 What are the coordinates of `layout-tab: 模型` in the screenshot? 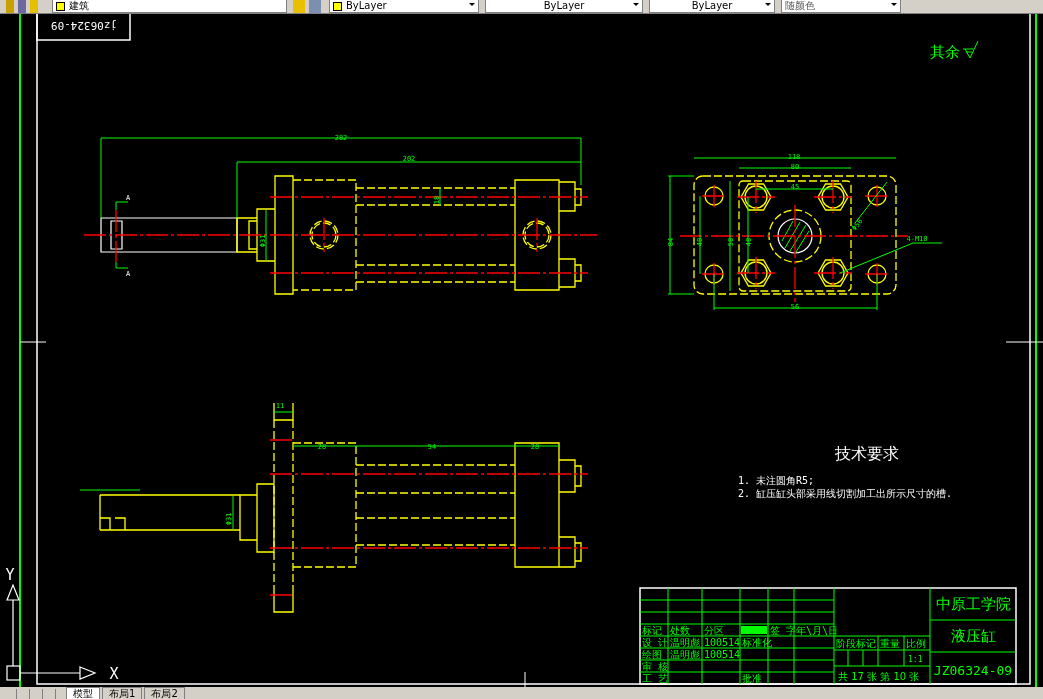 It's located at (83, 693).